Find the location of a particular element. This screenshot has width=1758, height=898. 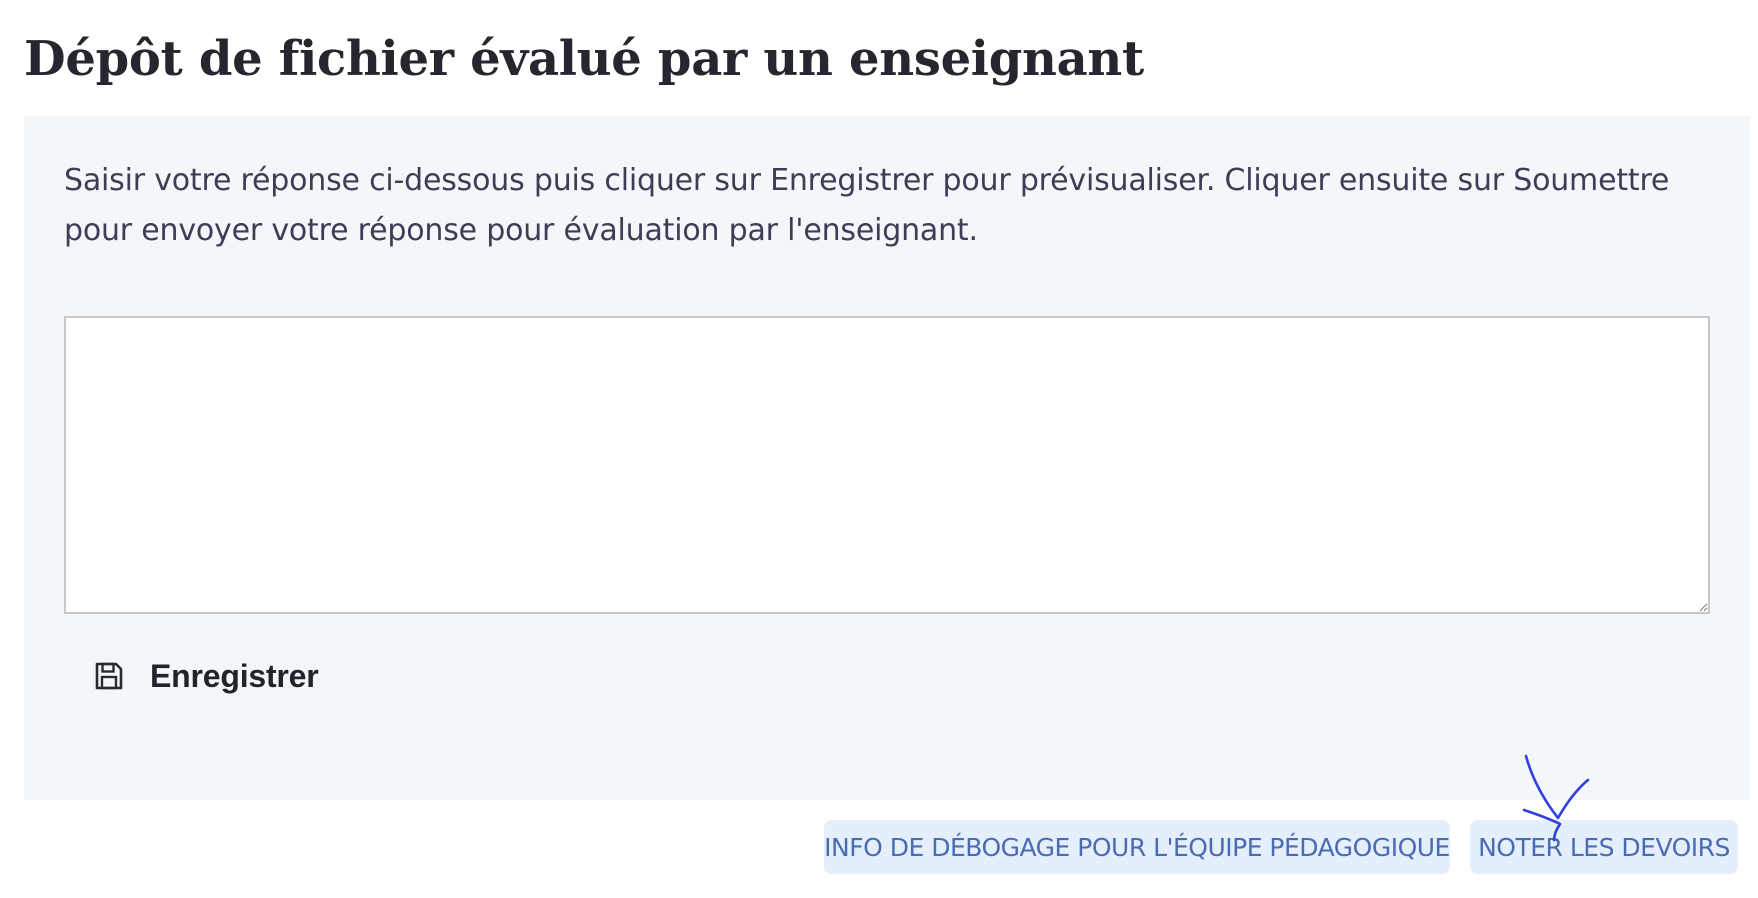

save-label: Enregistrer is located at coordinates (234, 675).